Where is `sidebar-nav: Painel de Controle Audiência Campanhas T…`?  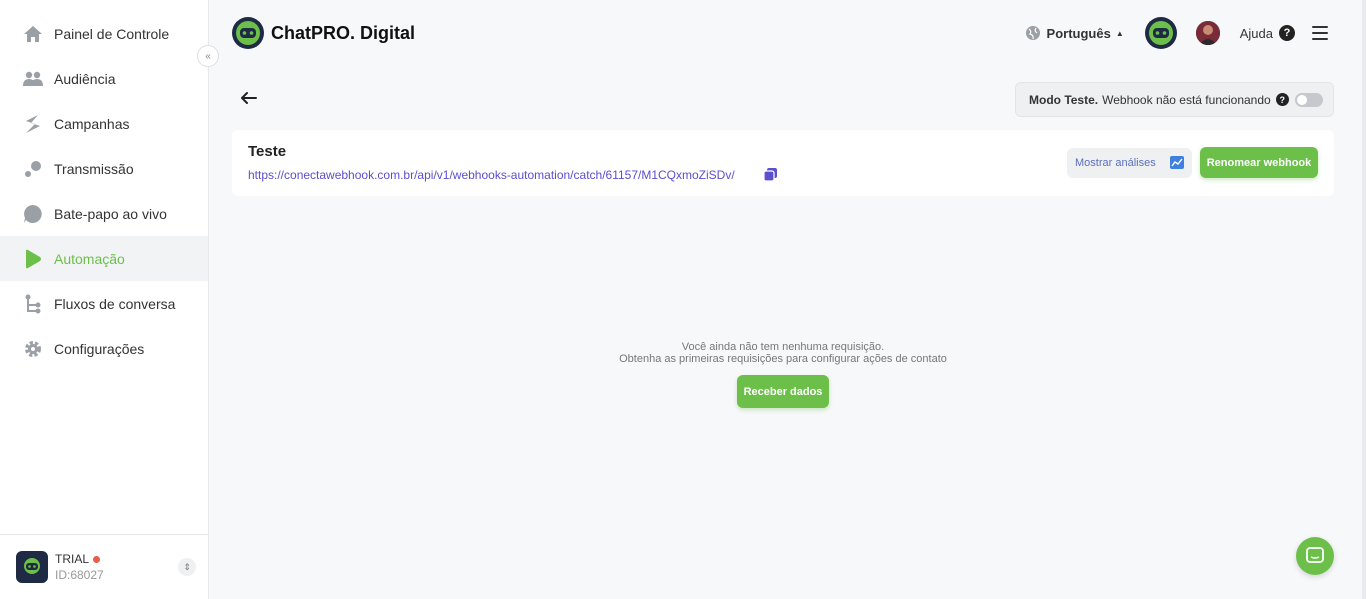 sidebar-nav: Painel de Controle Audiência Campanhas T… is located at coordinates (104, 185).